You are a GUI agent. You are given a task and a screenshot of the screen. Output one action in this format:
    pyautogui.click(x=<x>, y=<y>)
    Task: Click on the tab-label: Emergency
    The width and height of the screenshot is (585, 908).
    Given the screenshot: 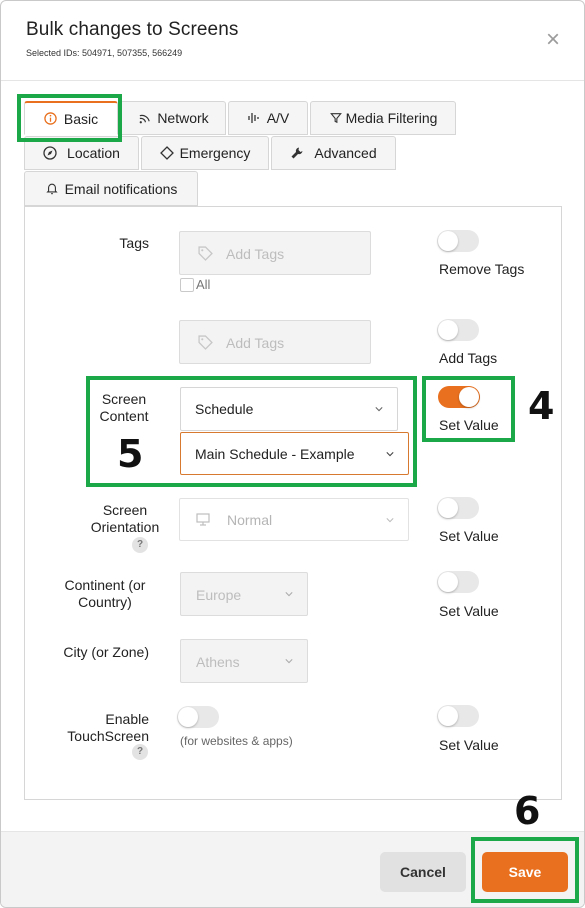 What is the action you would take?
    pyautogui.click(x=215, y=153)
    